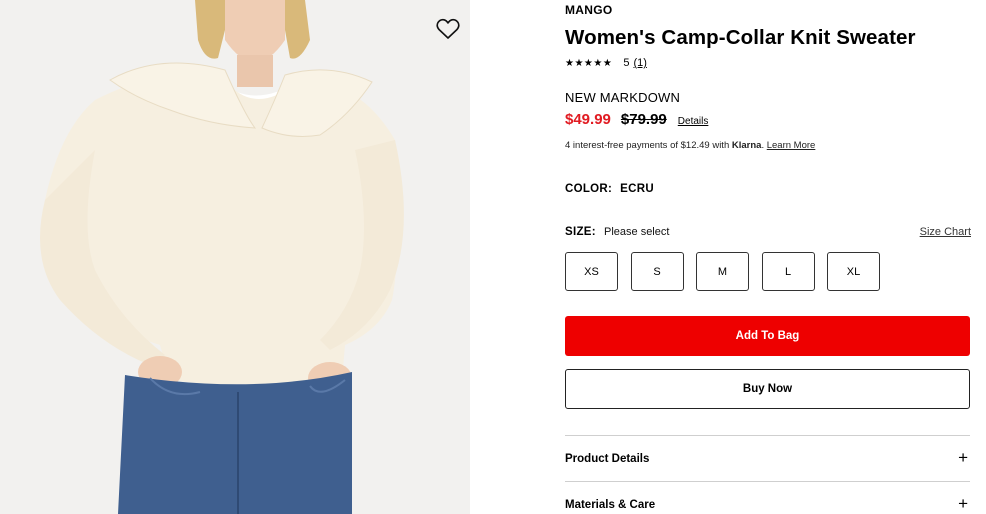  I want to click on markdown-label: NEW MARKDOWN, so click(623, 97).